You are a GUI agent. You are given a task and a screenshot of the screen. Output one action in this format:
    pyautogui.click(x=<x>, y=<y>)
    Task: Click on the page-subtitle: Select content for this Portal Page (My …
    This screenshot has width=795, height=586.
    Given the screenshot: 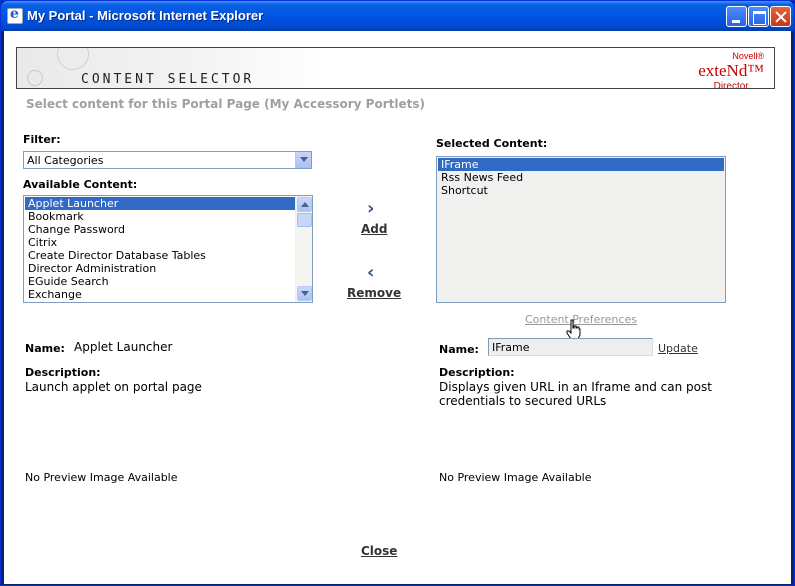 What is the action you would take?
    pyautogui.click(x=225, y=104)
    